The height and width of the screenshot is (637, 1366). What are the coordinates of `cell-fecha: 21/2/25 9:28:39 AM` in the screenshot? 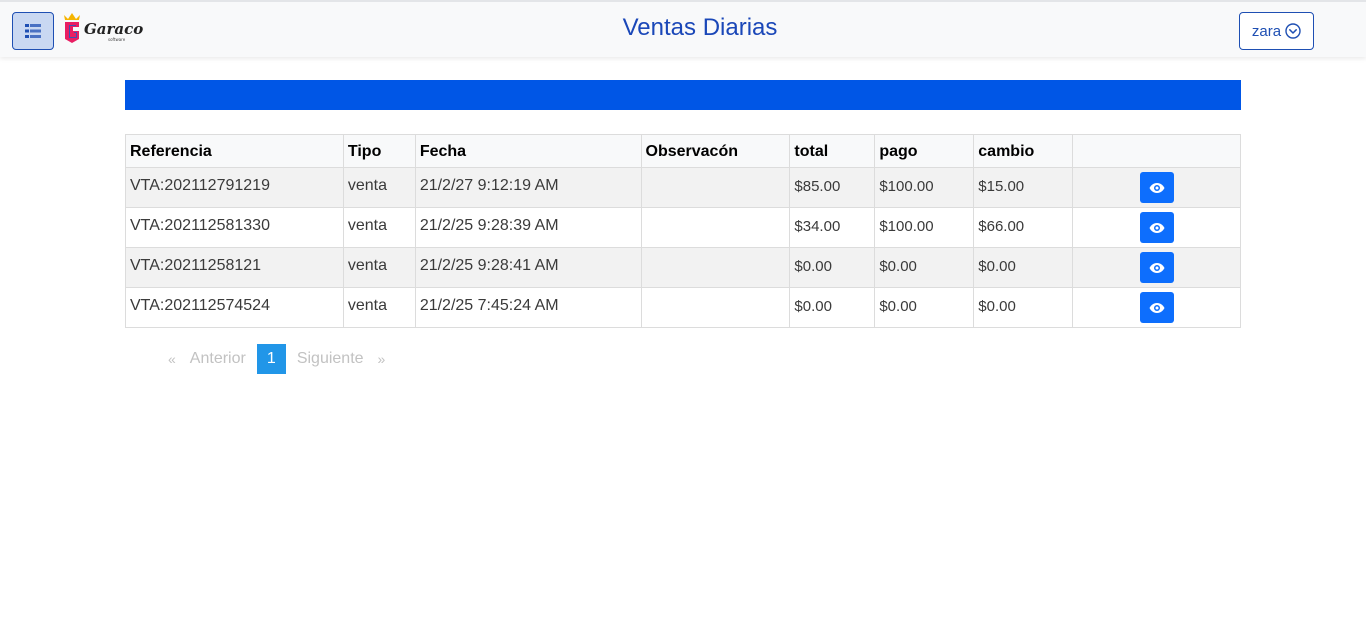 It's located at (528, 227).